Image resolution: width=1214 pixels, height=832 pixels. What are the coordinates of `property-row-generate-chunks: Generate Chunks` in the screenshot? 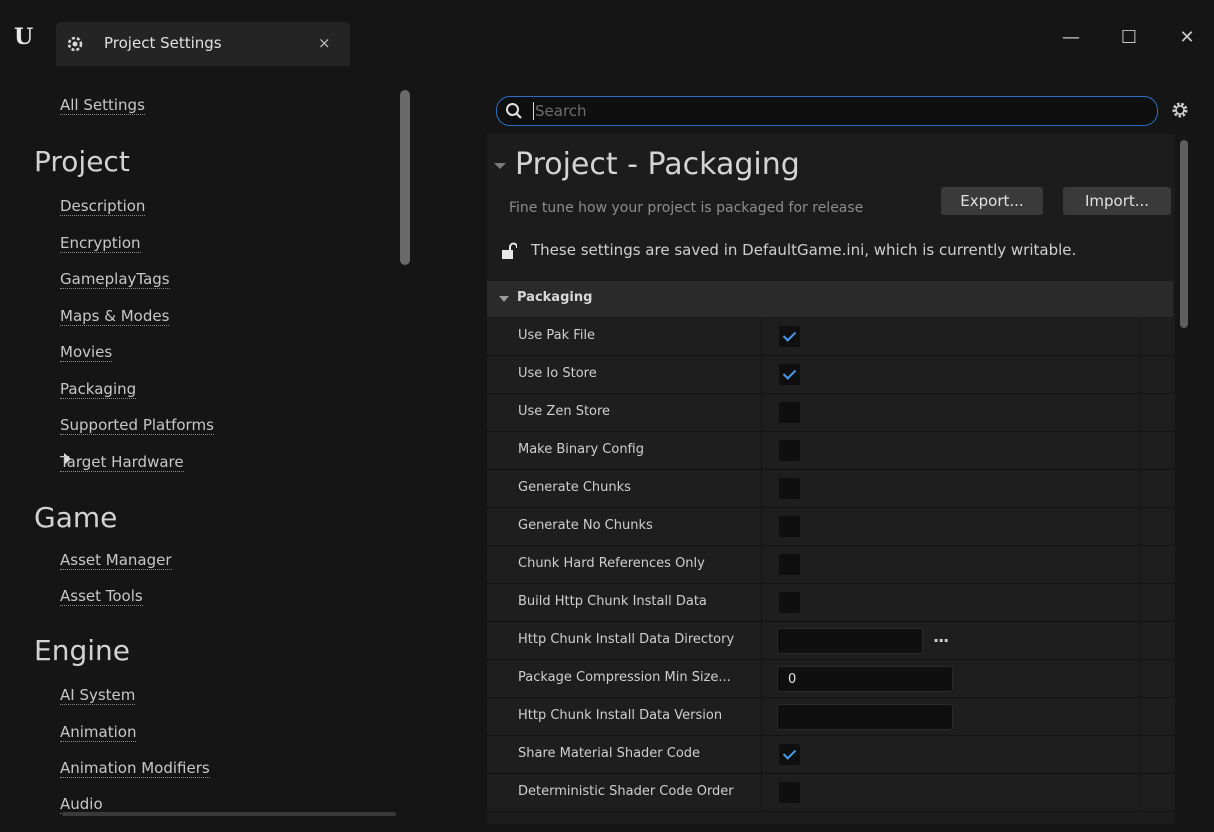 It's located at (830, 489).